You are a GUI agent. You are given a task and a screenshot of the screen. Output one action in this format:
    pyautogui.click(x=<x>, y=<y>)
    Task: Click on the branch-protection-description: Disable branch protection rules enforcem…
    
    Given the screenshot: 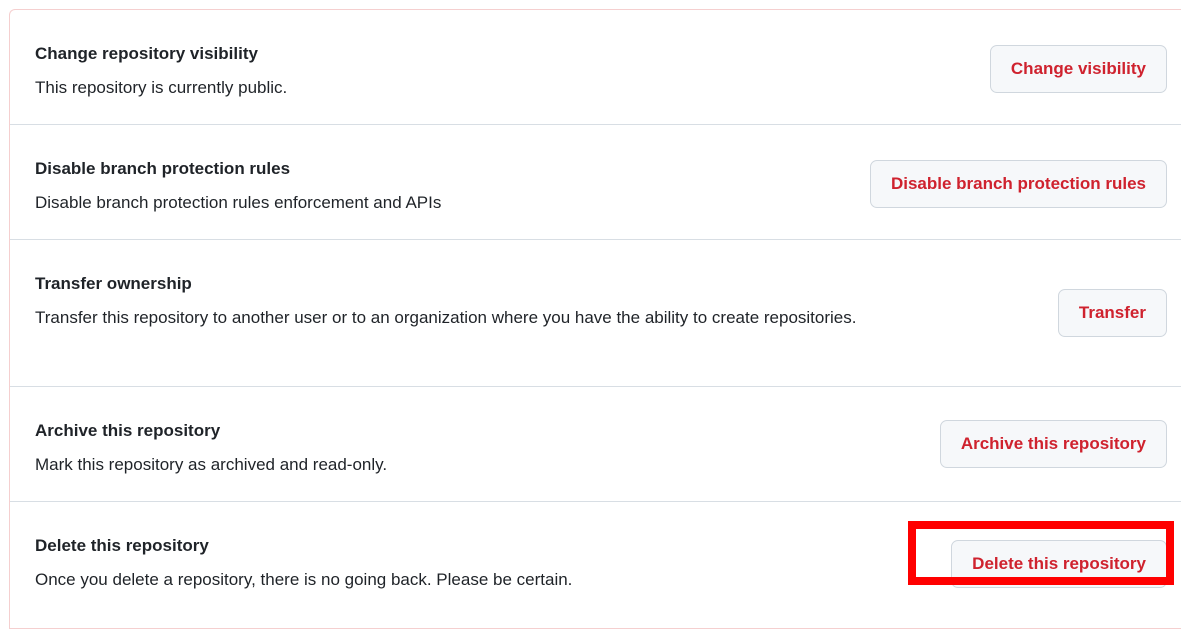 What is the action you would take?
    pyautogui.click(x=238, y=202)
    